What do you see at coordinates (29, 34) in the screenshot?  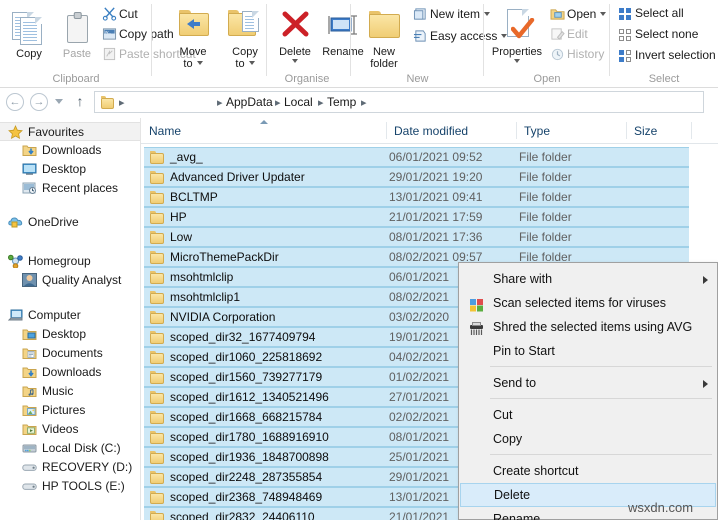 I see `copy-button: Copy` at bounding box center [29, 34].